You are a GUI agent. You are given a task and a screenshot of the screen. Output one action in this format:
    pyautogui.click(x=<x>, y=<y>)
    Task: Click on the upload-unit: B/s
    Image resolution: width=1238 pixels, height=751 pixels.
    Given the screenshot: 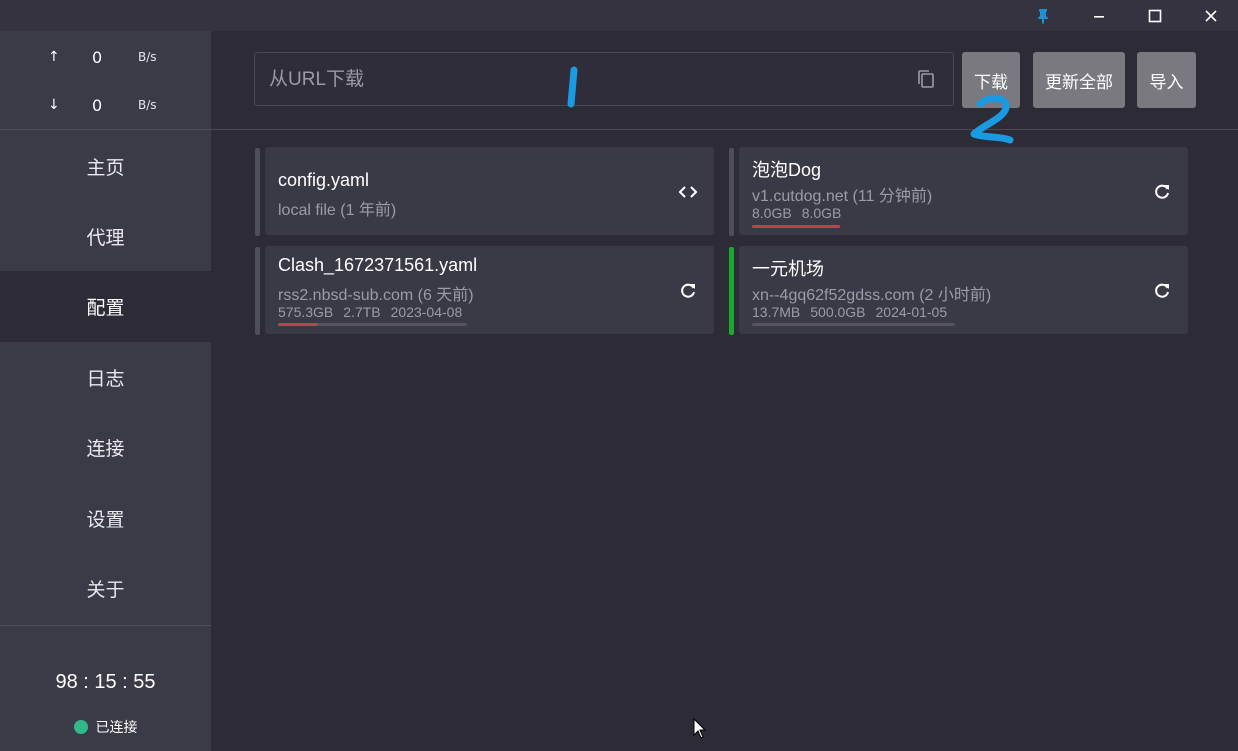 What is the action you would take?
    pyautogui.click(x=147, y=57)
    